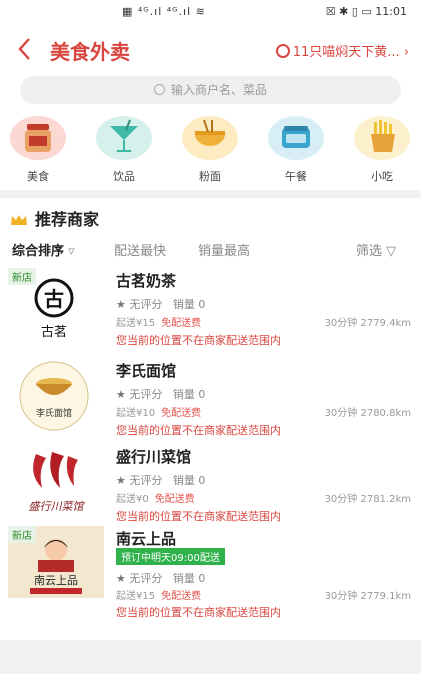 This screenshot has width=421, height=674. Describe the element at coordinates (54, 332) in the screenshot. I see `logo-text: 古茗` at that location.